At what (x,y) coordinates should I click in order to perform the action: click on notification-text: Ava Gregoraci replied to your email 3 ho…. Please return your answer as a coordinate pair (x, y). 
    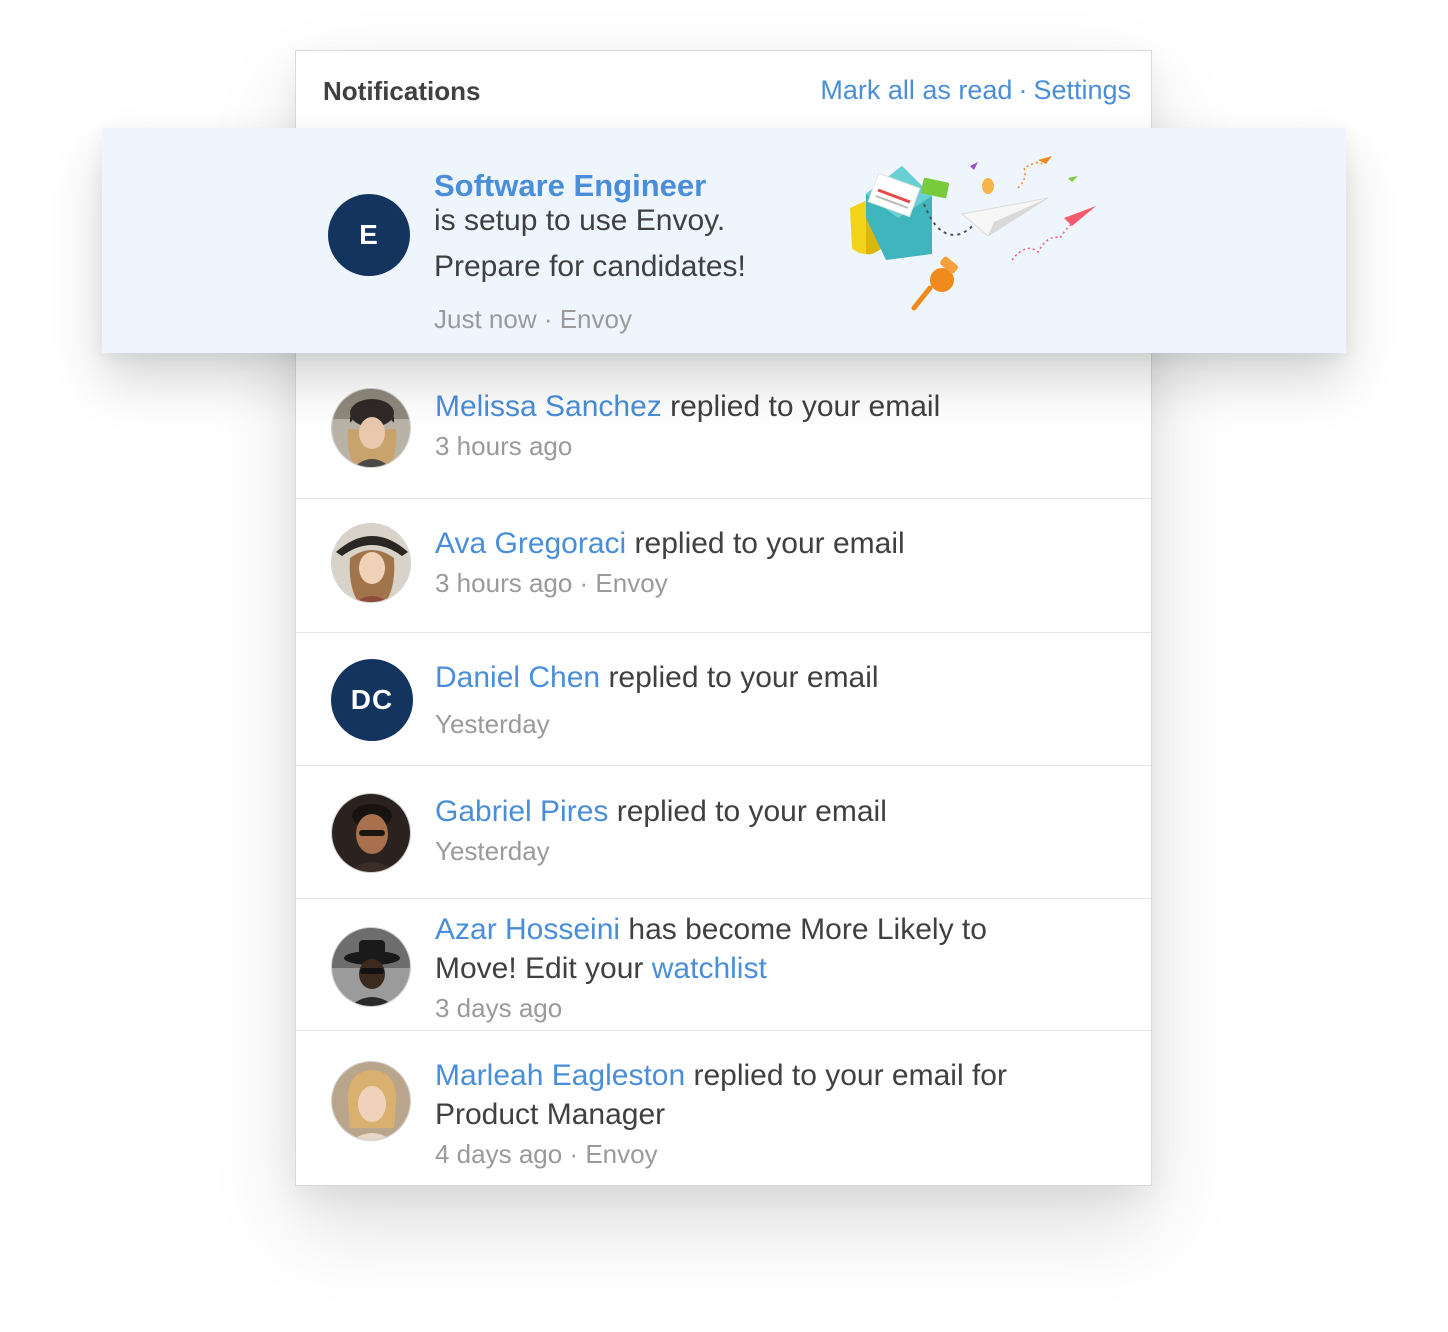
    Looking at the image, I should click on (775, 566).